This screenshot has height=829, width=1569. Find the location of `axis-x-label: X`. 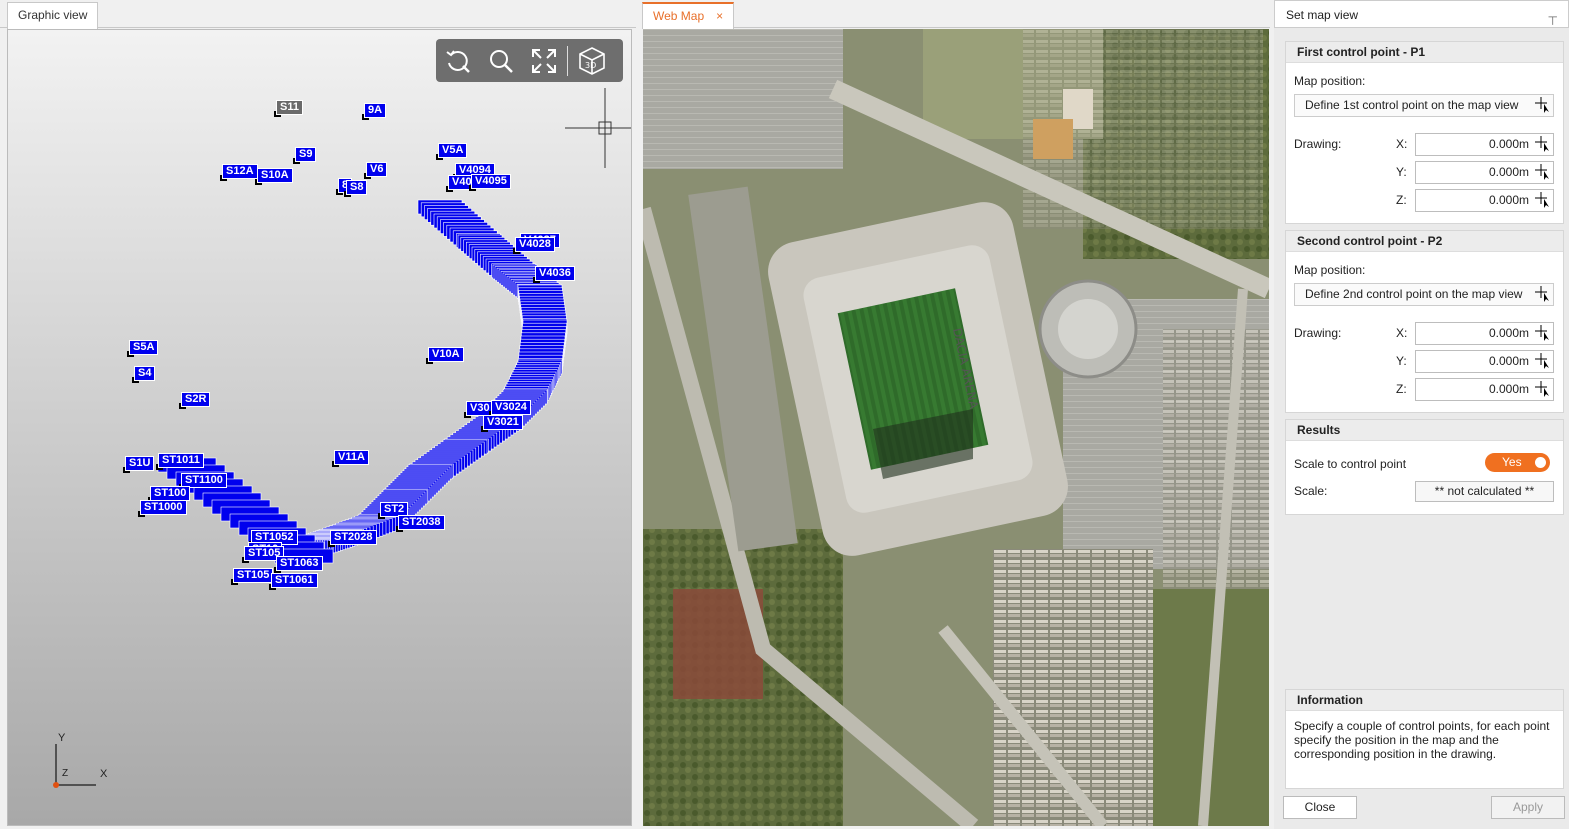

axis-x-label: X is located at coordinates (104, 774).